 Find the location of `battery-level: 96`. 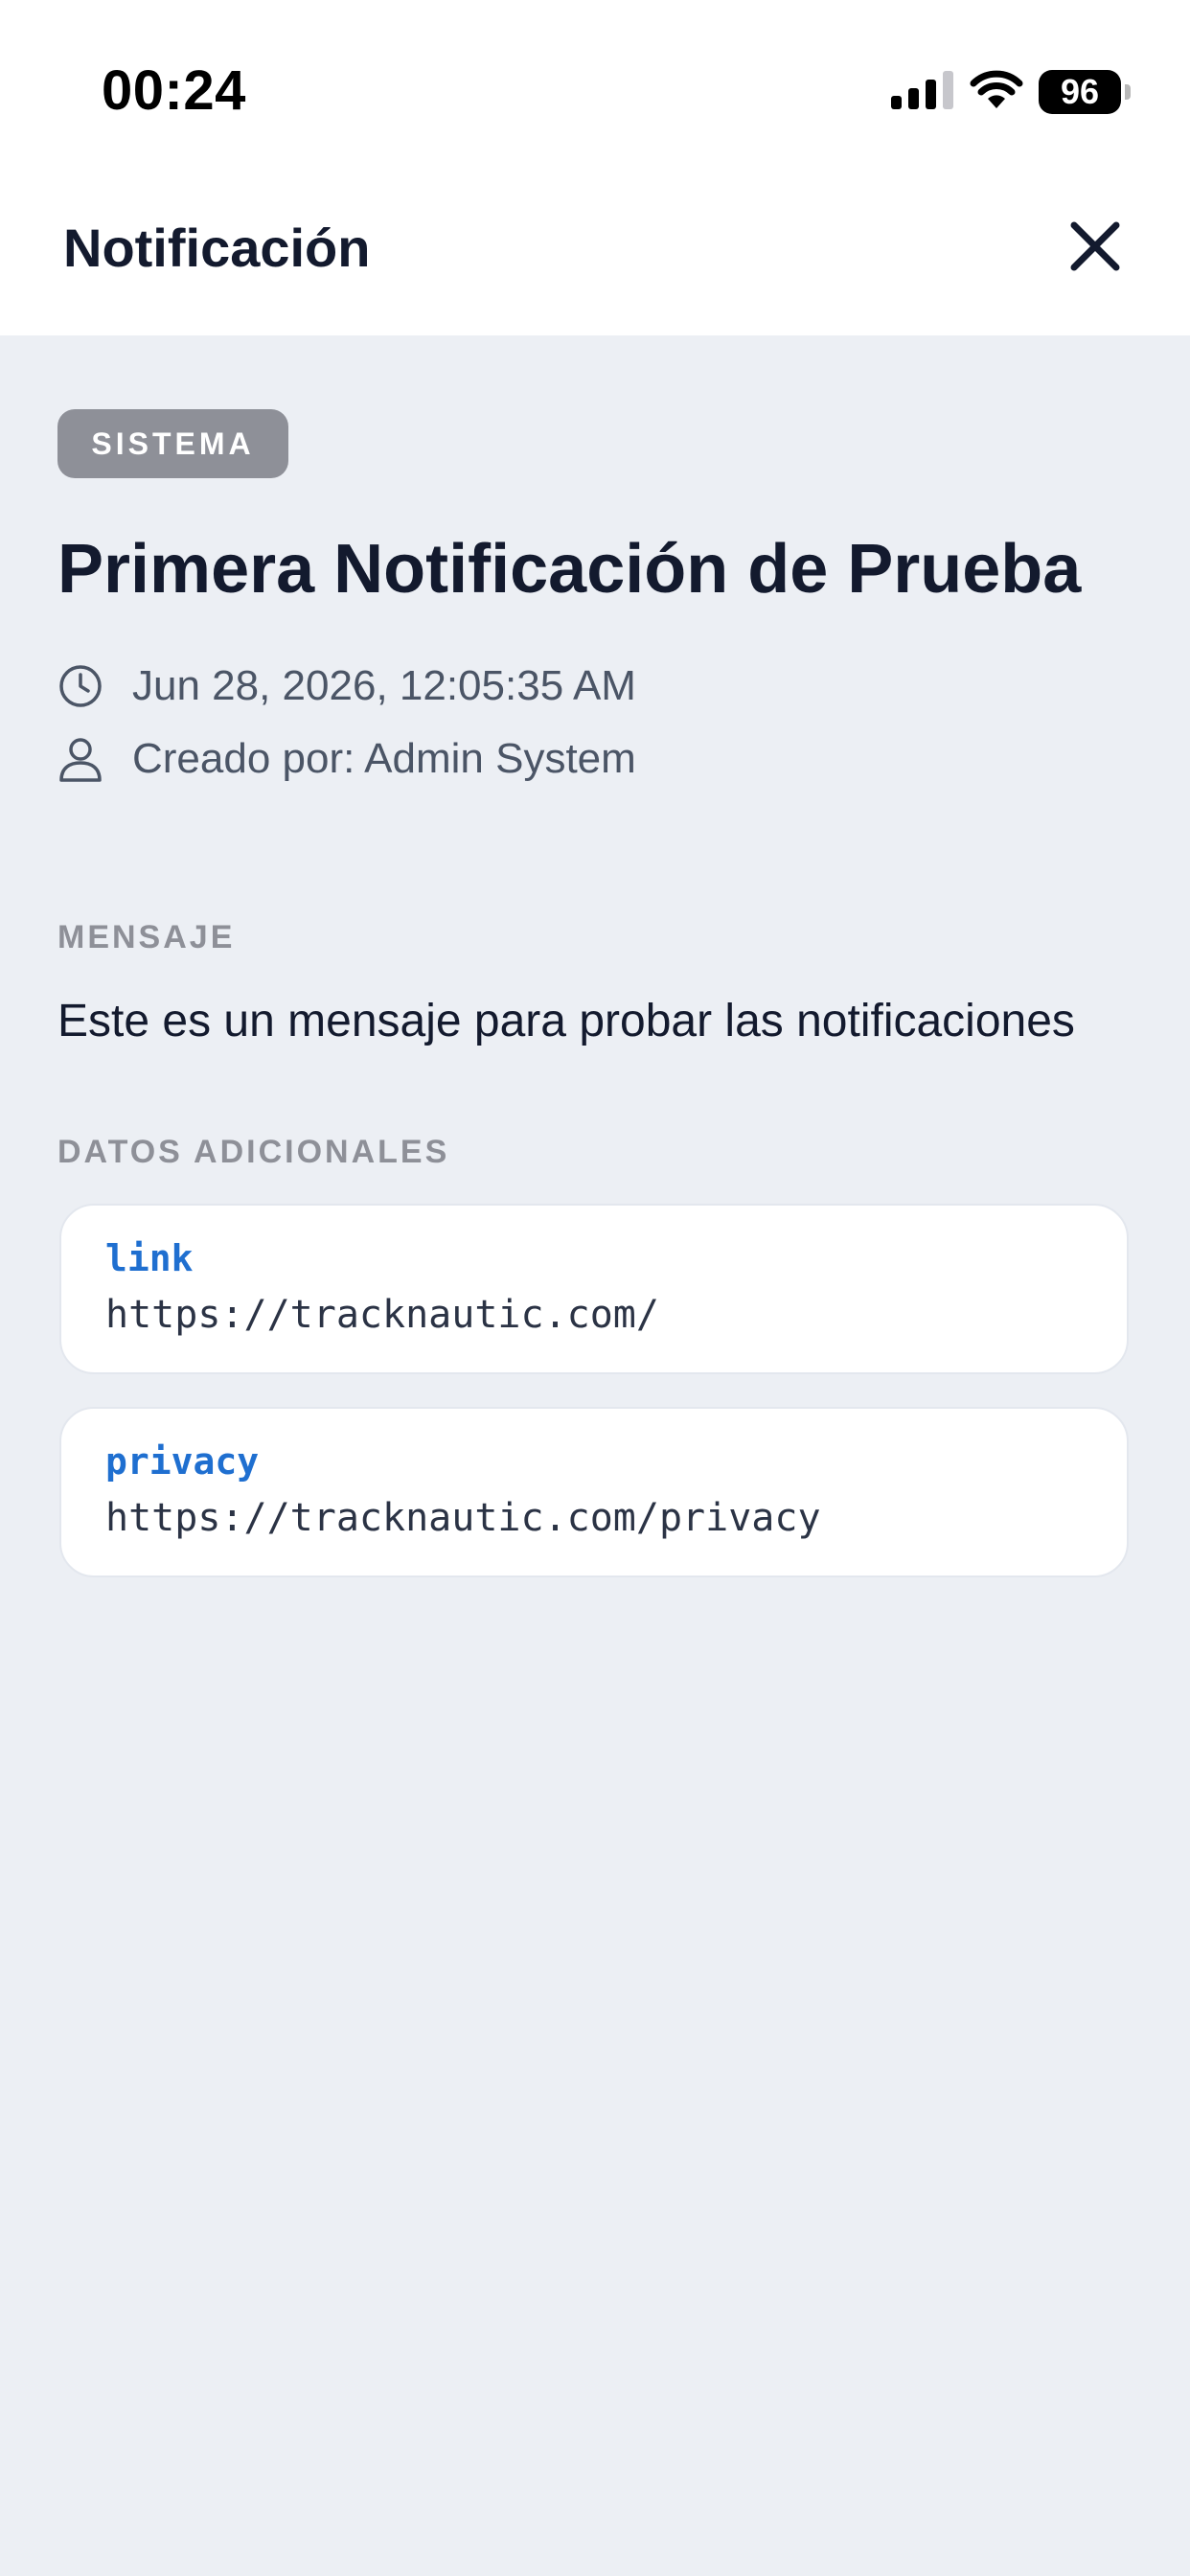

battery-level: 96 is located at coordinates (1080, 92).